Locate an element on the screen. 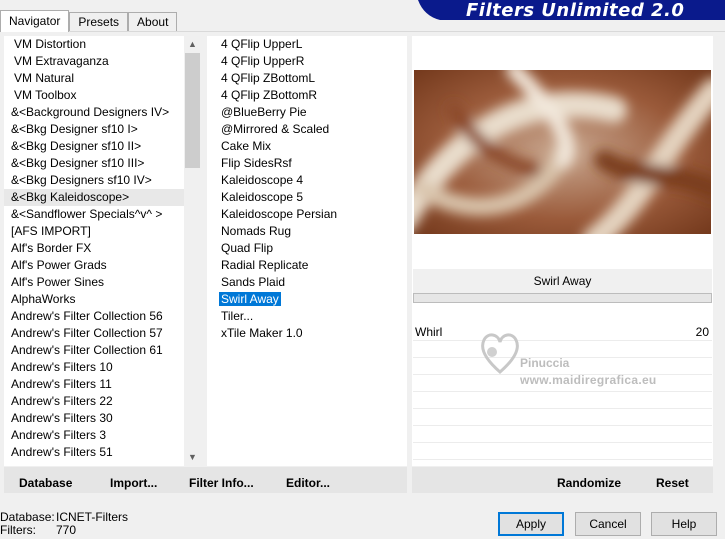 This screenshot has height=539, width=725. heart-watermark-icon is located at coordinates (500, 353).